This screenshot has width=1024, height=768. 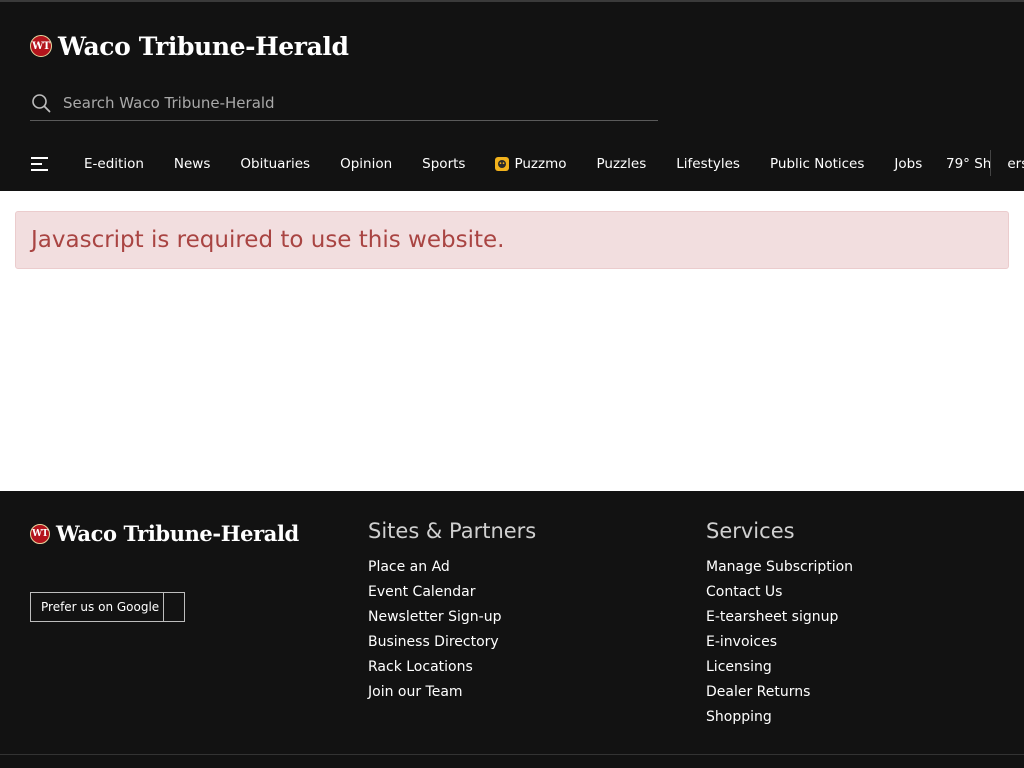 I want to click on footer-link-e-invoices: E-invoices, so click(x=779, y=642).